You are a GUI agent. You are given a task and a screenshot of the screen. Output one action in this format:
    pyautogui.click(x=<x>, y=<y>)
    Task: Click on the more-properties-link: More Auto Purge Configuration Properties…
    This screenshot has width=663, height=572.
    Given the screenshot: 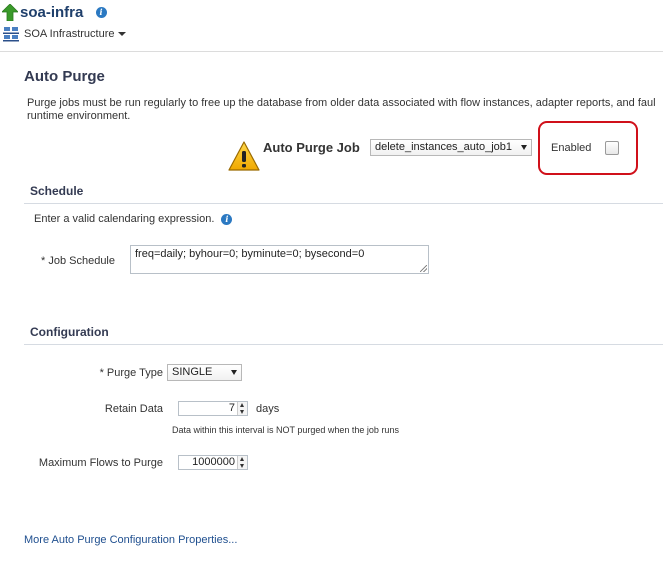 What is the action you would take?
    pyautogui.click(x=130, y=540)
    